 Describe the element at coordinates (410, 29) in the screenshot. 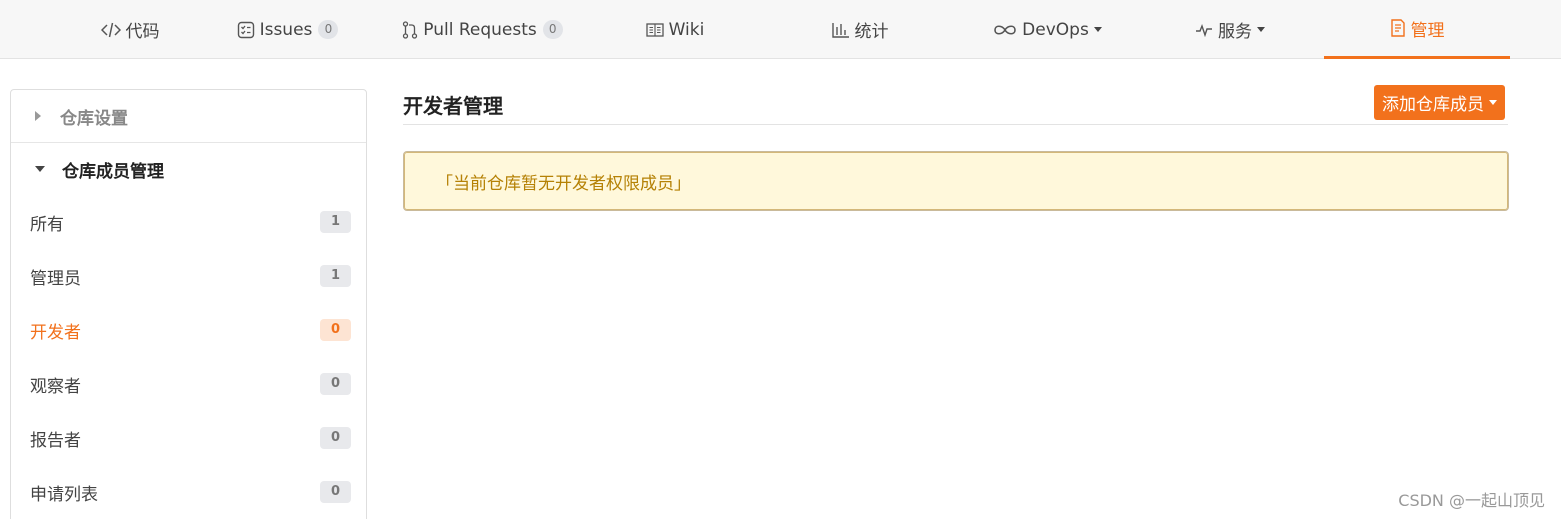

I see `pull-request-icon` at that location.